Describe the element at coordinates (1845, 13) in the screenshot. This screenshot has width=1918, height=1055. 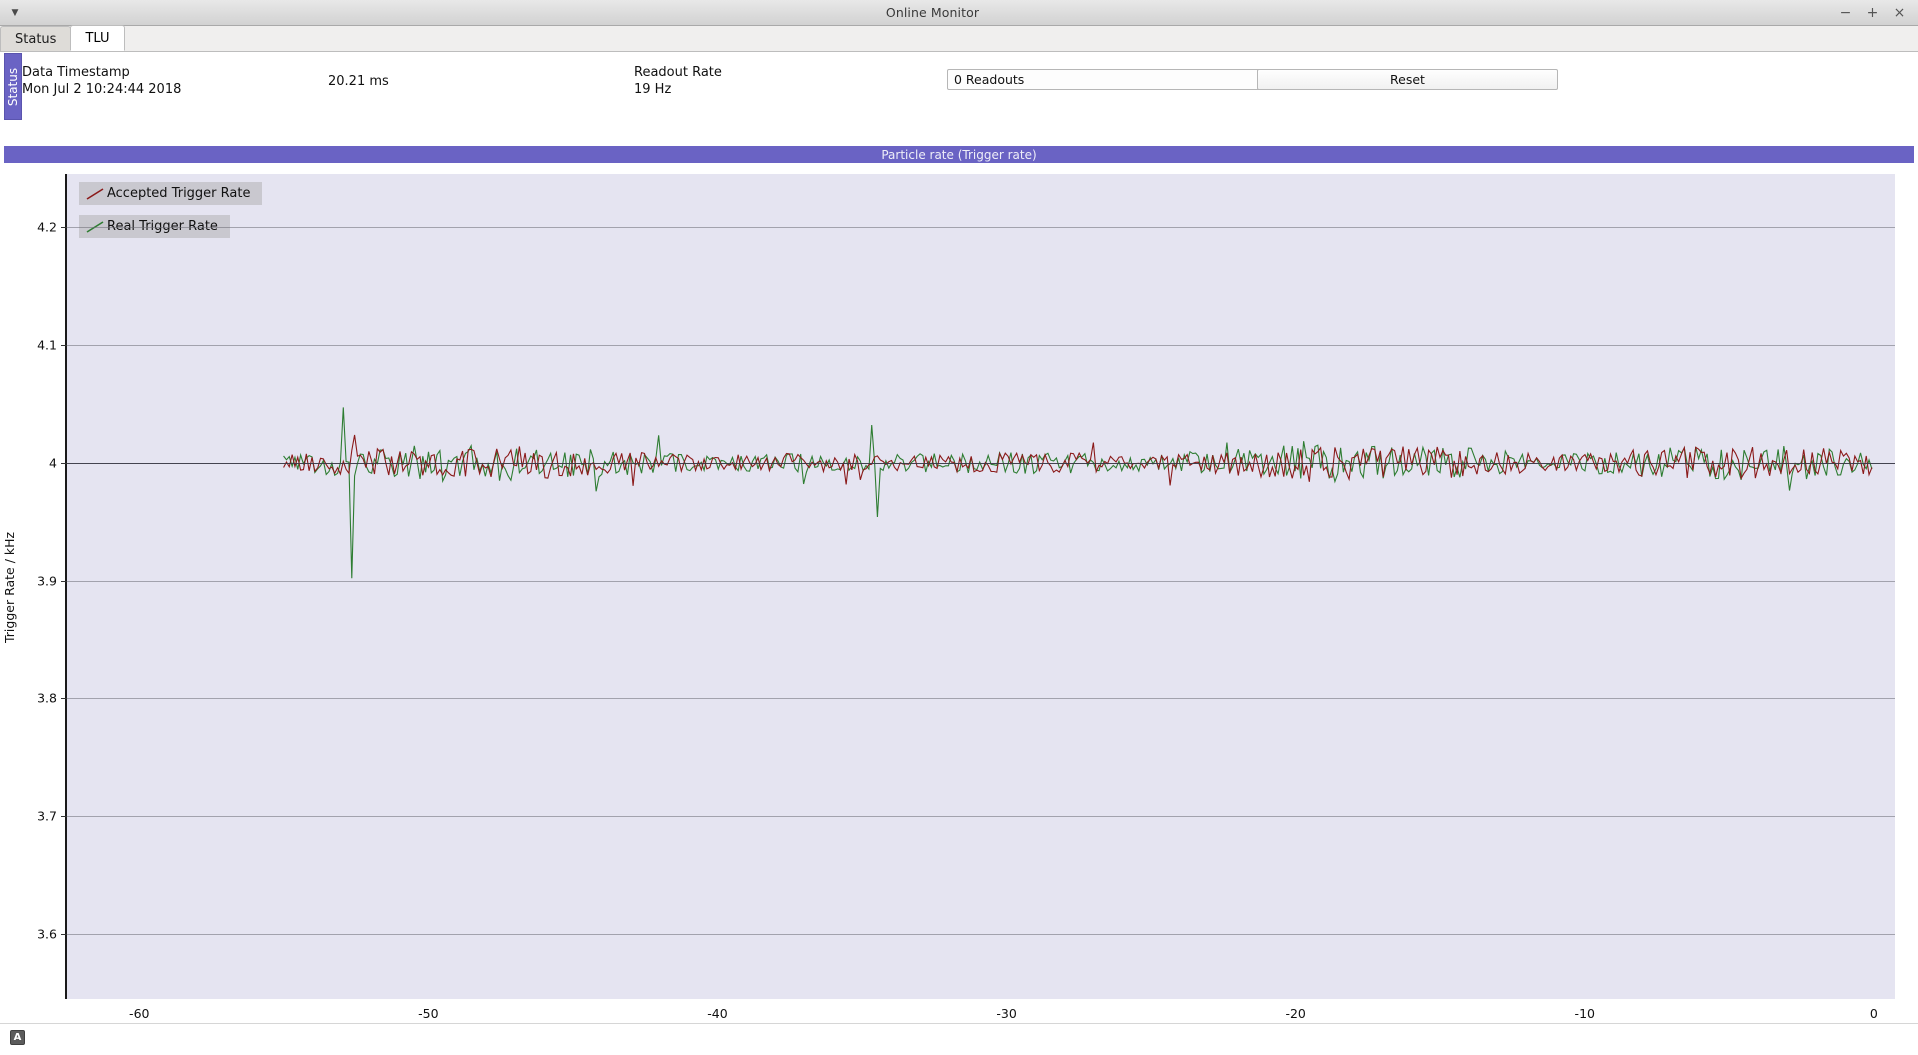
I see `minimize-icon: −` at that location.